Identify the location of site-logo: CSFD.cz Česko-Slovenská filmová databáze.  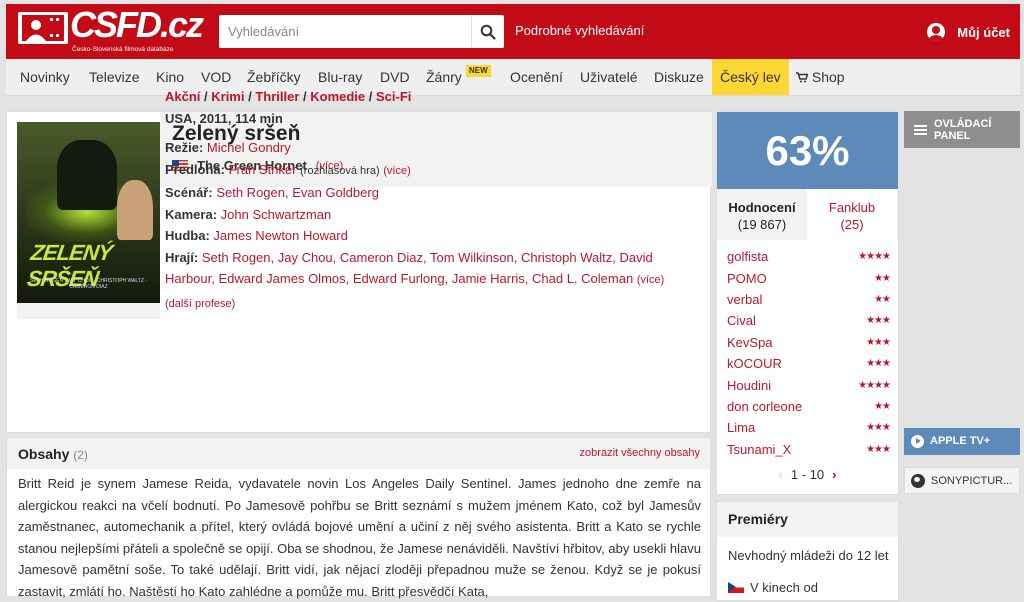
(111, 29).